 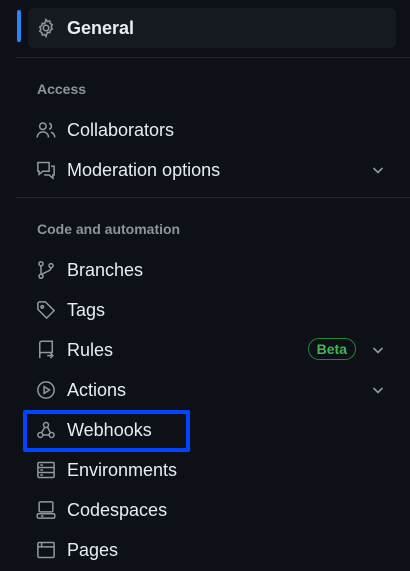 I want to click on play-icon, so click(x=46, y=390).